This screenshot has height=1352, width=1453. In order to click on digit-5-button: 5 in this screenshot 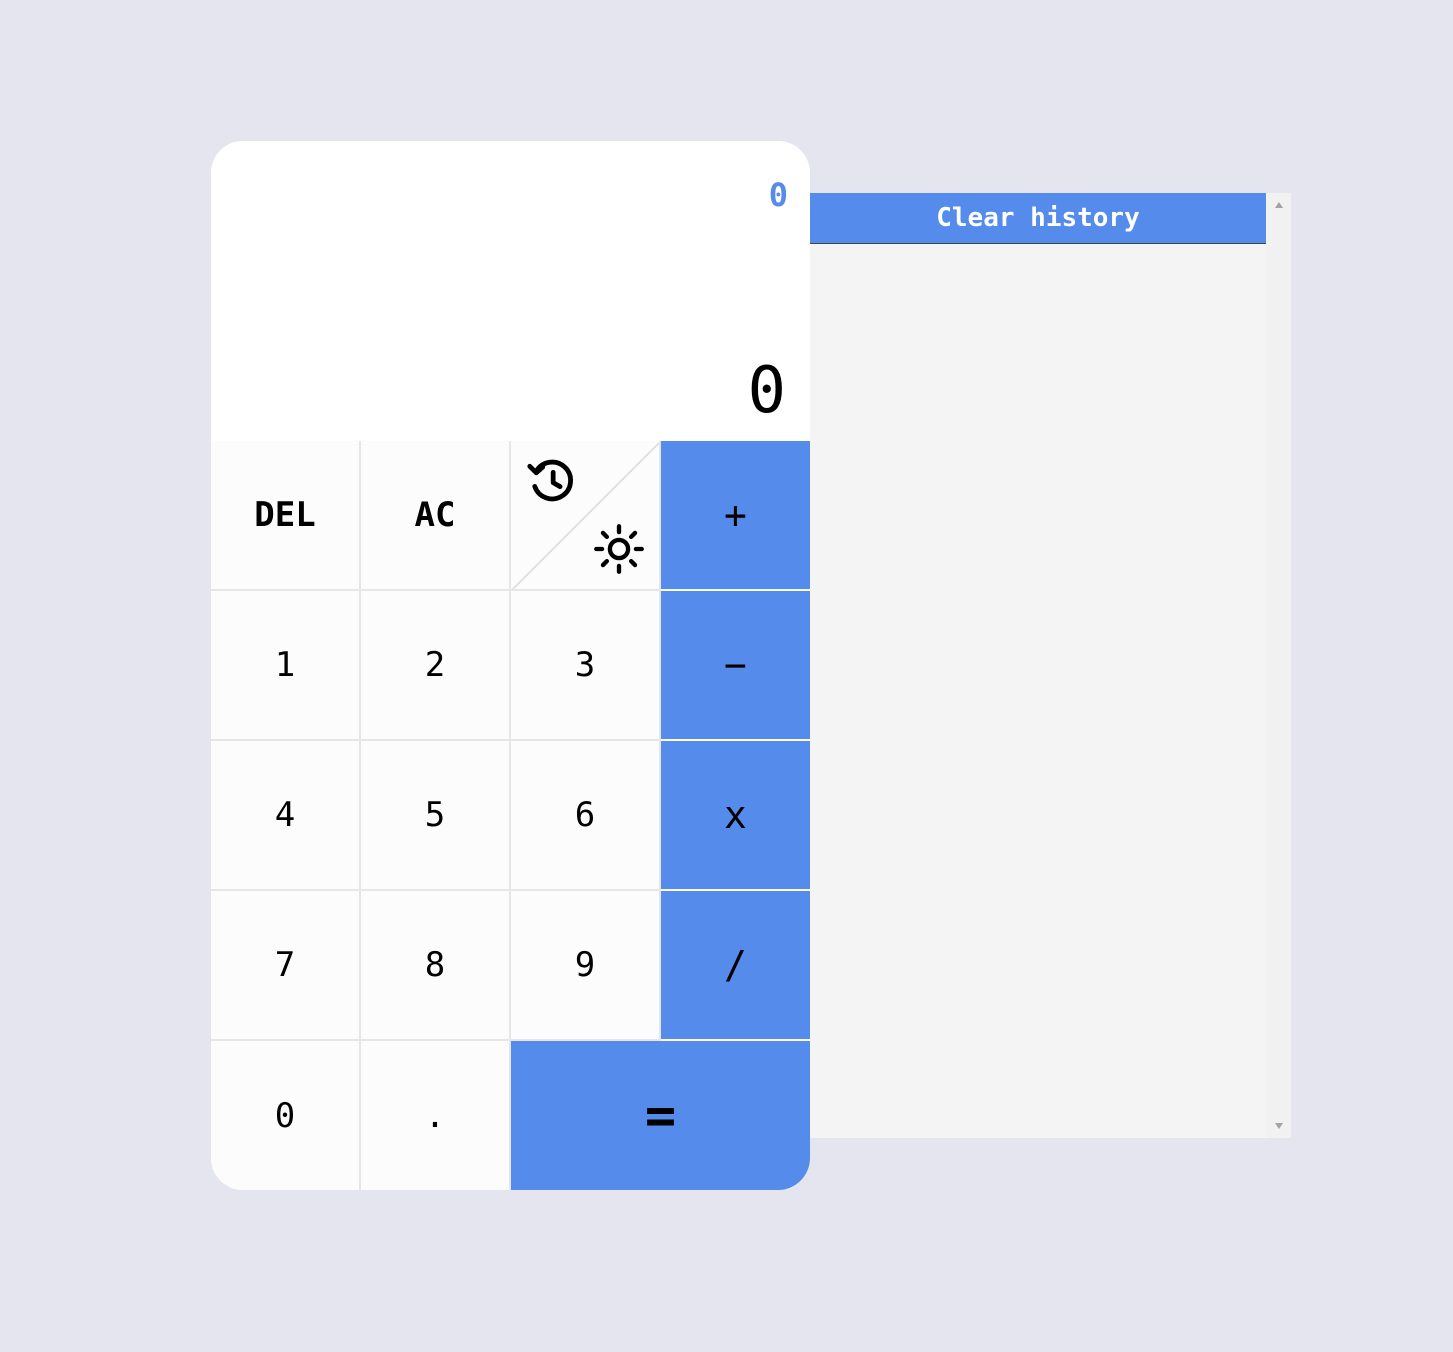, I will do `click(436, 816)`.